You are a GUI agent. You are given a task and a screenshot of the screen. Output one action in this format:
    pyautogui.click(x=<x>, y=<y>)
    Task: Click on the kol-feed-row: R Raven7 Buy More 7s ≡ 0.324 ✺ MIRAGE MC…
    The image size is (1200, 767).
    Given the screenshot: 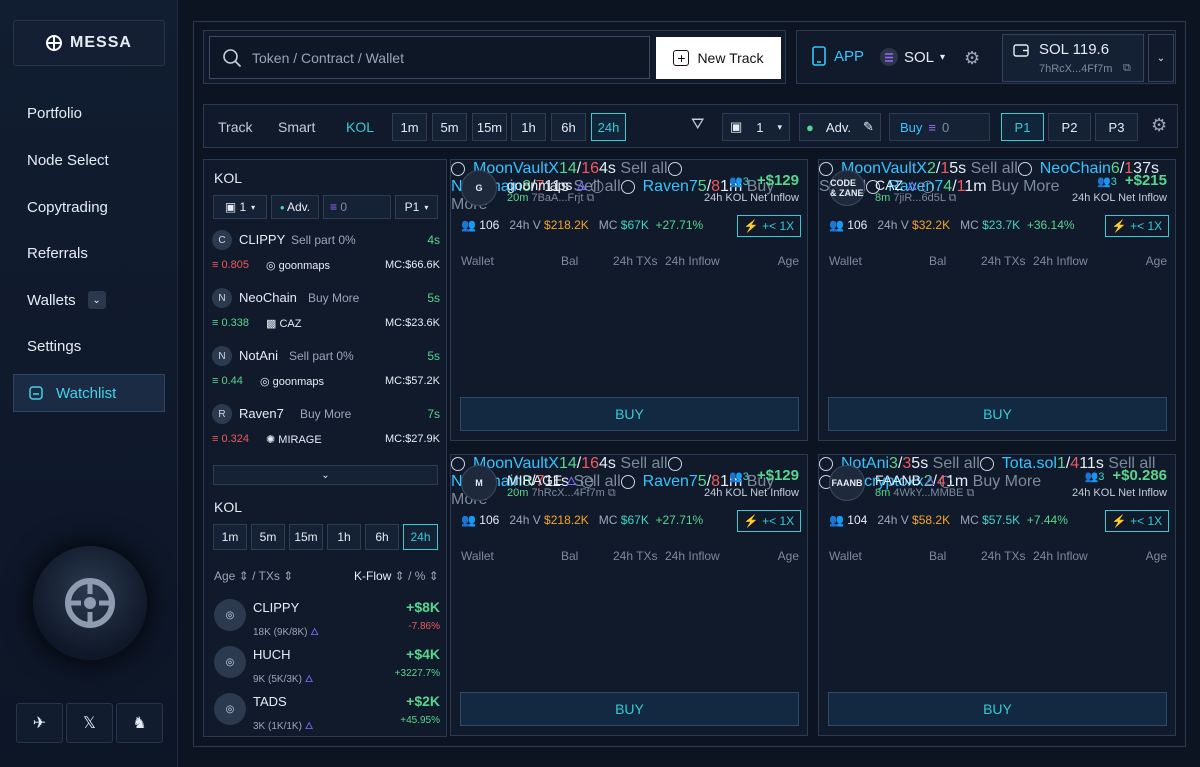 What is the action you would take?
    pyautogui.click(x=326, y=428)
    